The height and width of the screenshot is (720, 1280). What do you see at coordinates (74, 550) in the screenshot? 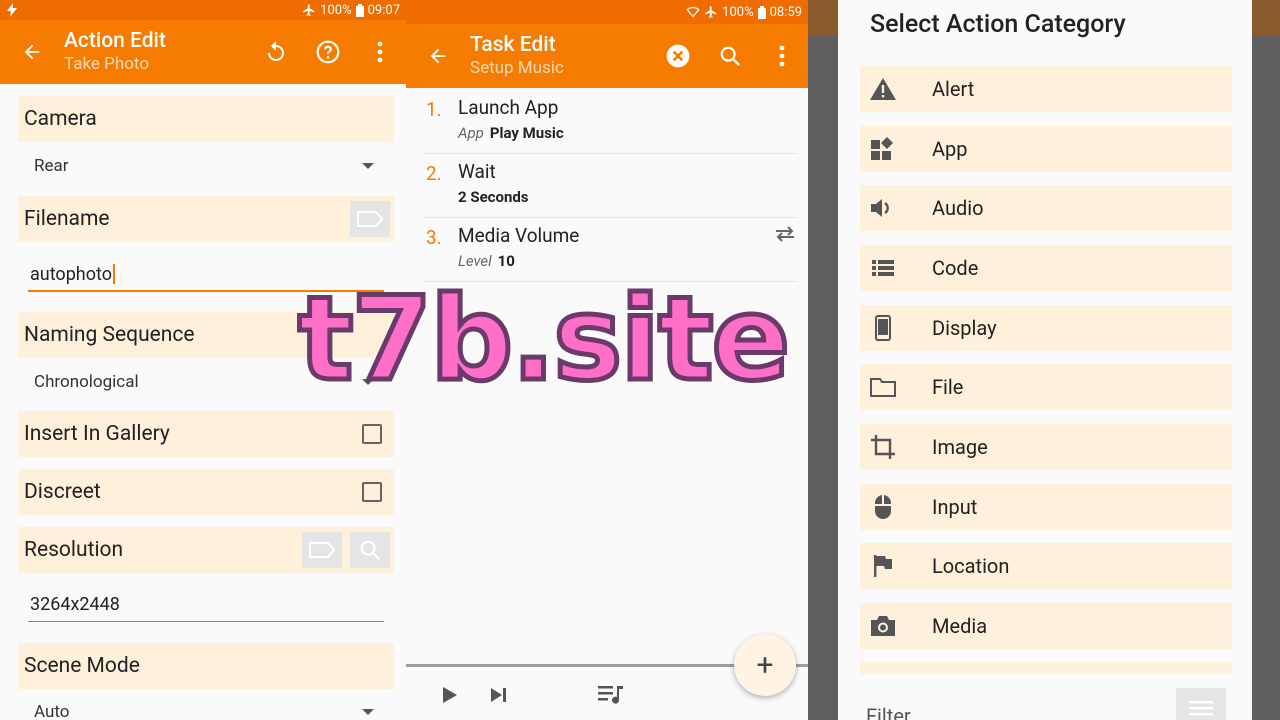
I see `resolution-label-text: Resolution` at bounding box center [74, 550].